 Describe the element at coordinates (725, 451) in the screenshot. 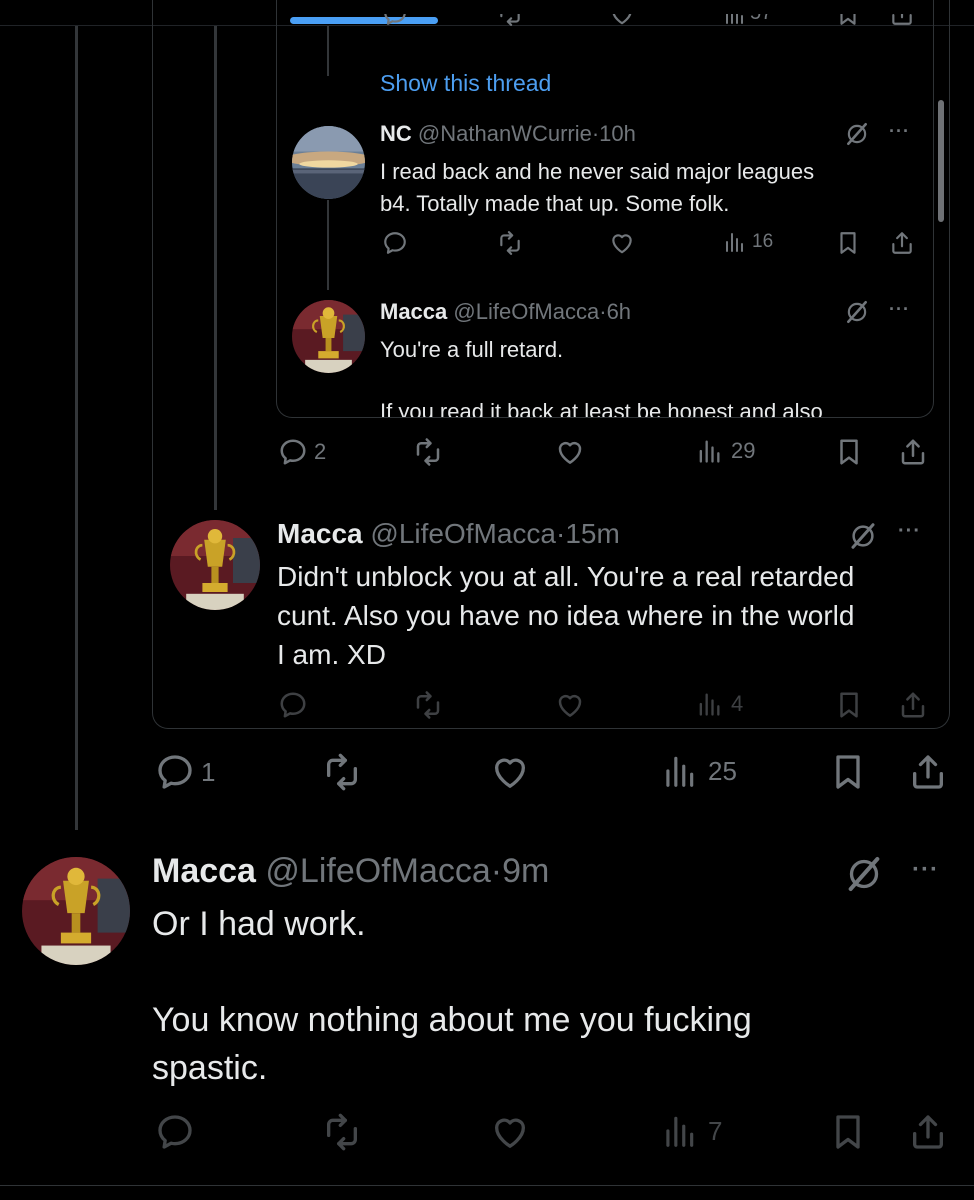

I see `views-button: 29` at that location.